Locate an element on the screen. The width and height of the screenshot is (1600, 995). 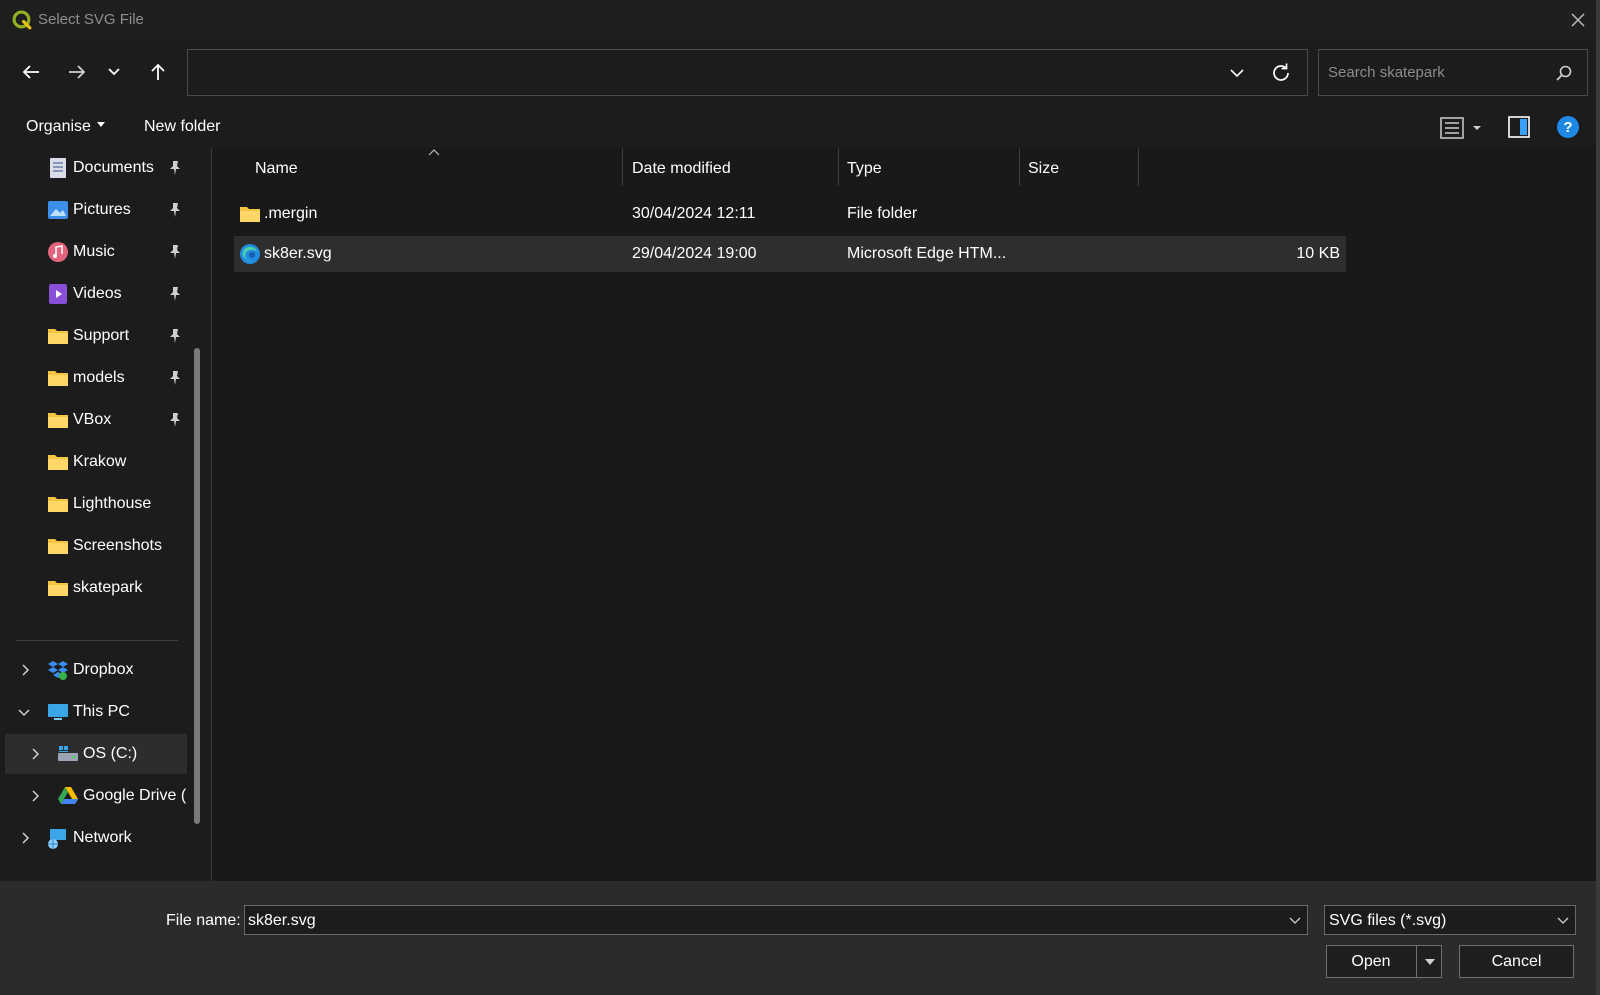
file-row-mergin: .mergin 30/04/2024 12:11 File folder is located at coordinates (790, 214).